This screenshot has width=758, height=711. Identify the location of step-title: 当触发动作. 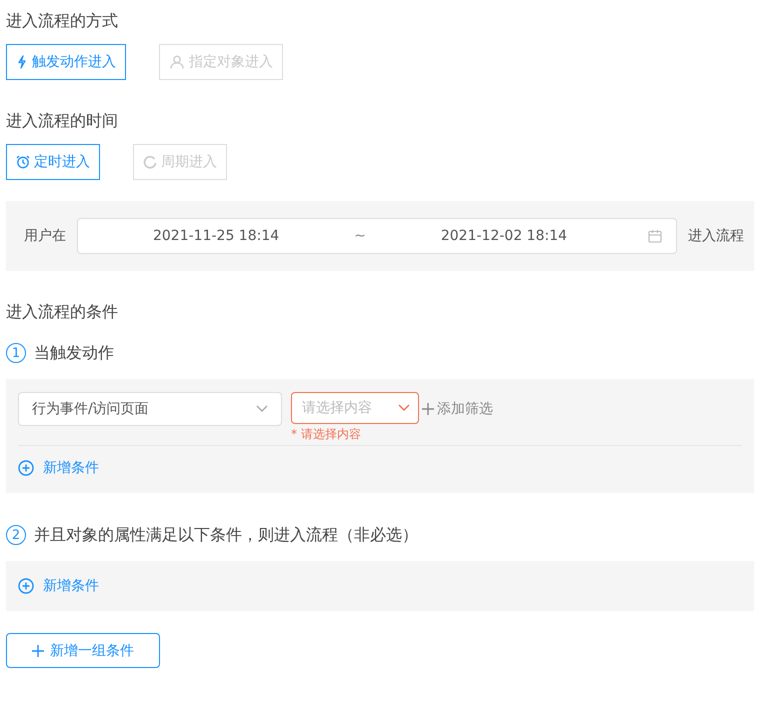
(74, 353).